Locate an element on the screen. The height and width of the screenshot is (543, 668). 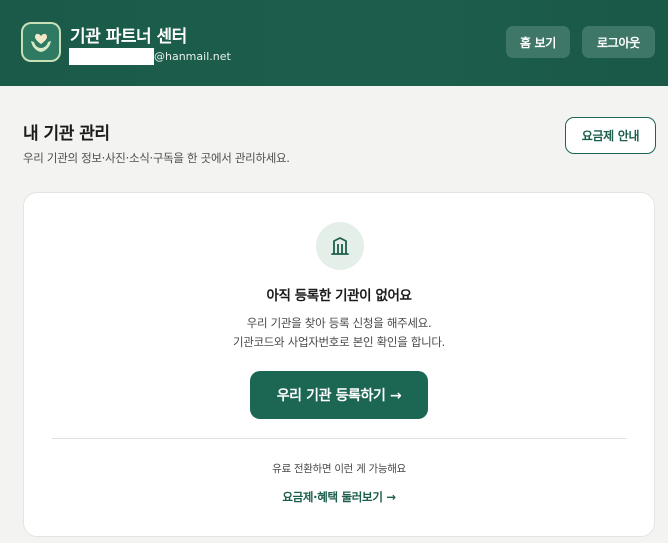
home-button: 홈 보기 is located at coordinates (538, 42).